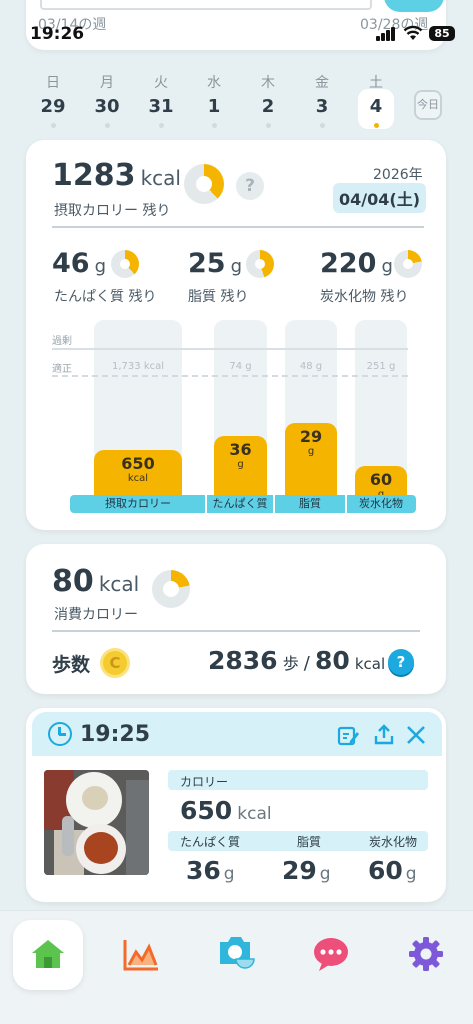  Describe the element at coordinates (398, 175) in the screenshot. I see `year-label: 2026年` at that location.